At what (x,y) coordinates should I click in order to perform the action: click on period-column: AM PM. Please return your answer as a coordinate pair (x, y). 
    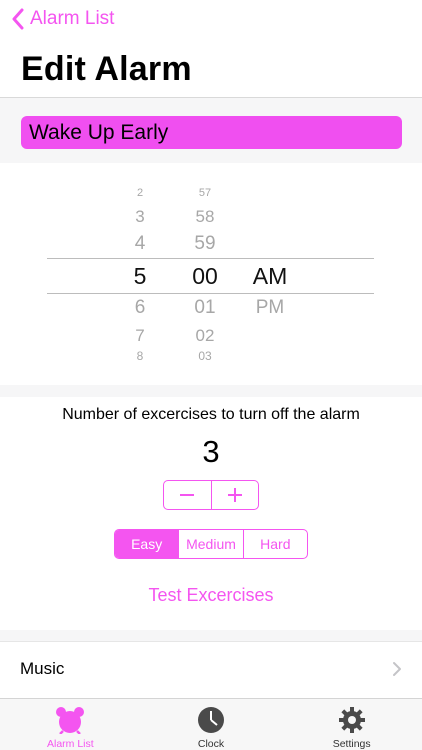
    Looking at the image, I should click on (270, 274).